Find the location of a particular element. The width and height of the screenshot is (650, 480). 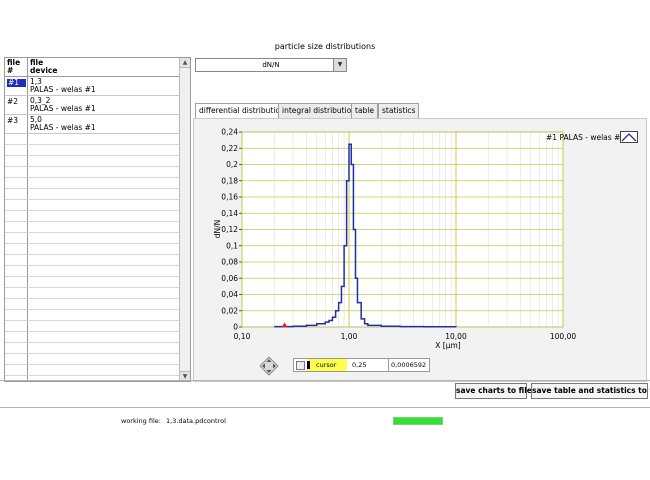

y-tick-label: 0,04 is located at coordinates (229, 294).